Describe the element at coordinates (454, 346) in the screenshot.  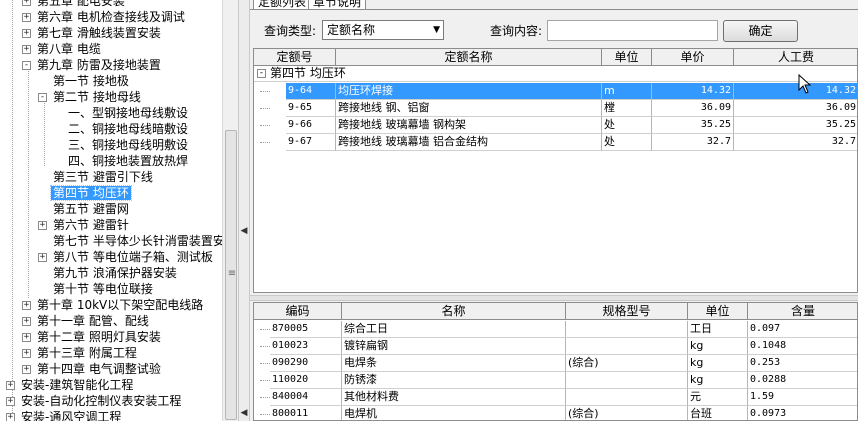
I see `material-cell-name: 镀锌扁钢` at that location.